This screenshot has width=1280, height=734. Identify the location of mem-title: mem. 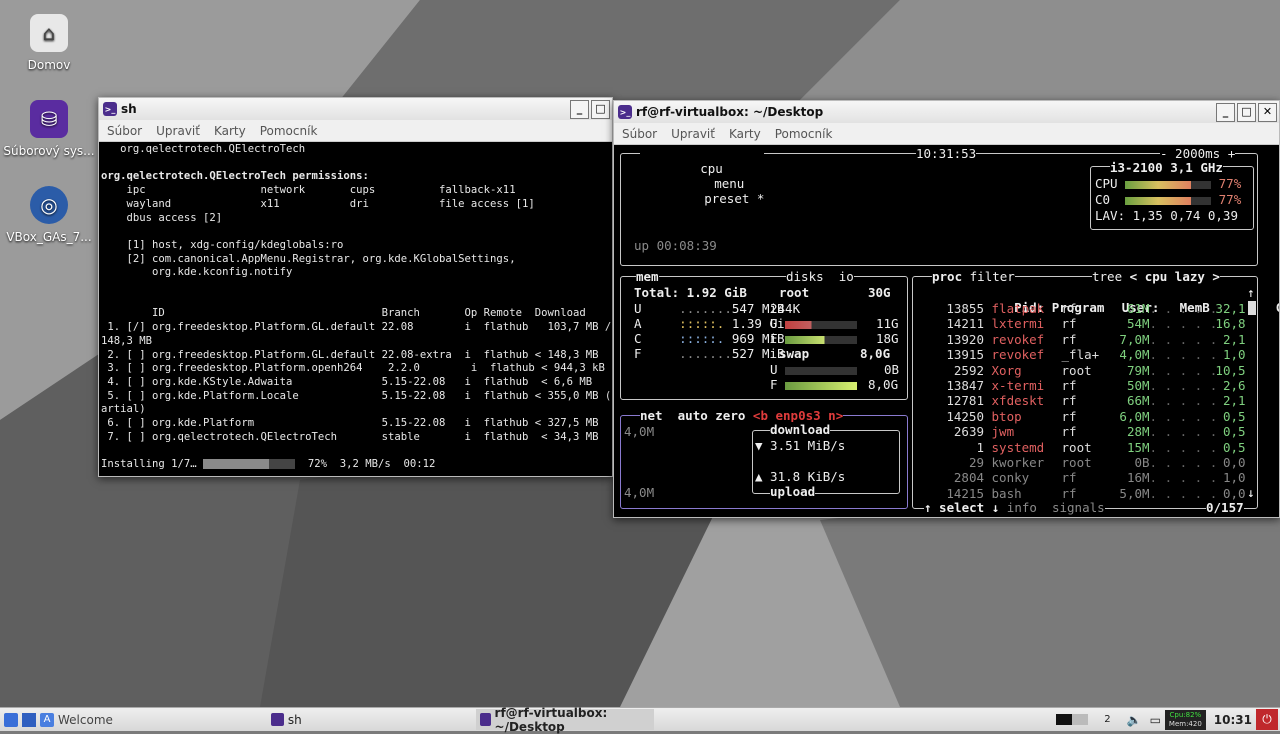
(647, 276).